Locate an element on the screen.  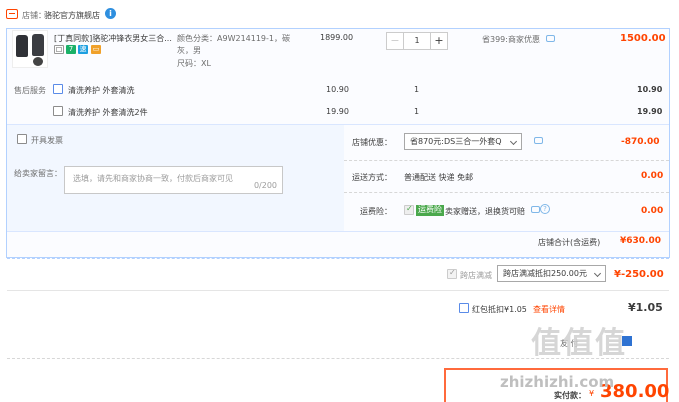
insurance-checkbox: ✓ is located at coordinates (409, 209).